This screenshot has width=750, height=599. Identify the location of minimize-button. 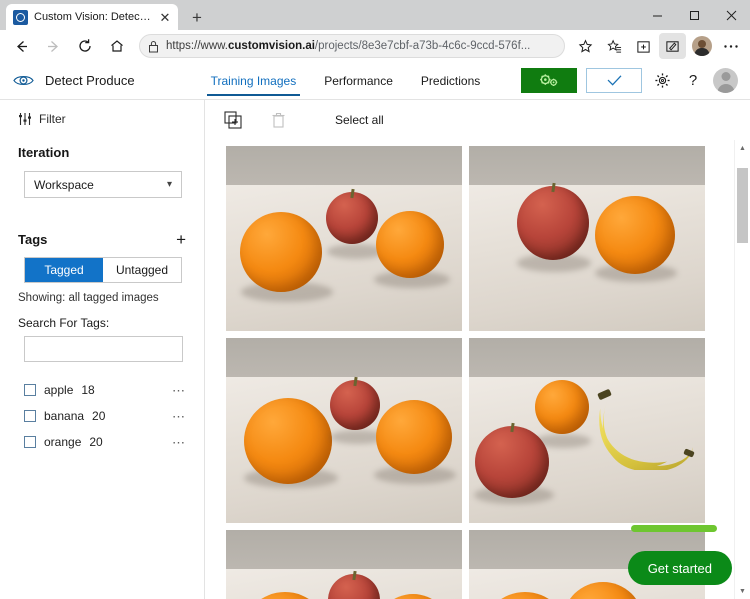
(657, 15).